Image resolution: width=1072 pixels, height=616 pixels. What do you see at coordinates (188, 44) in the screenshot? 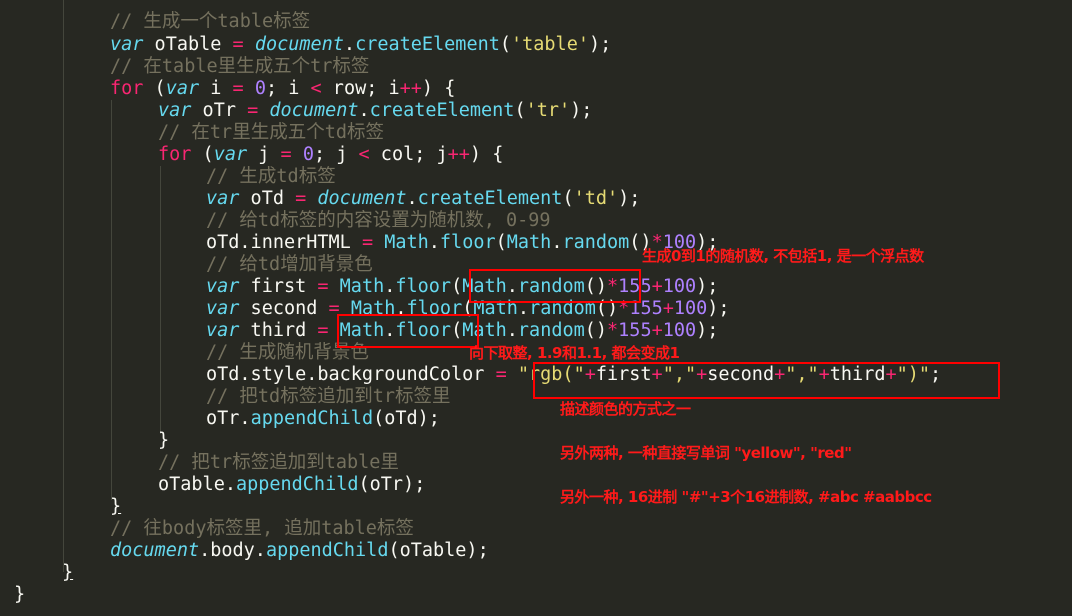
I see `code-token: oTable` at bounding box center [188, 44].